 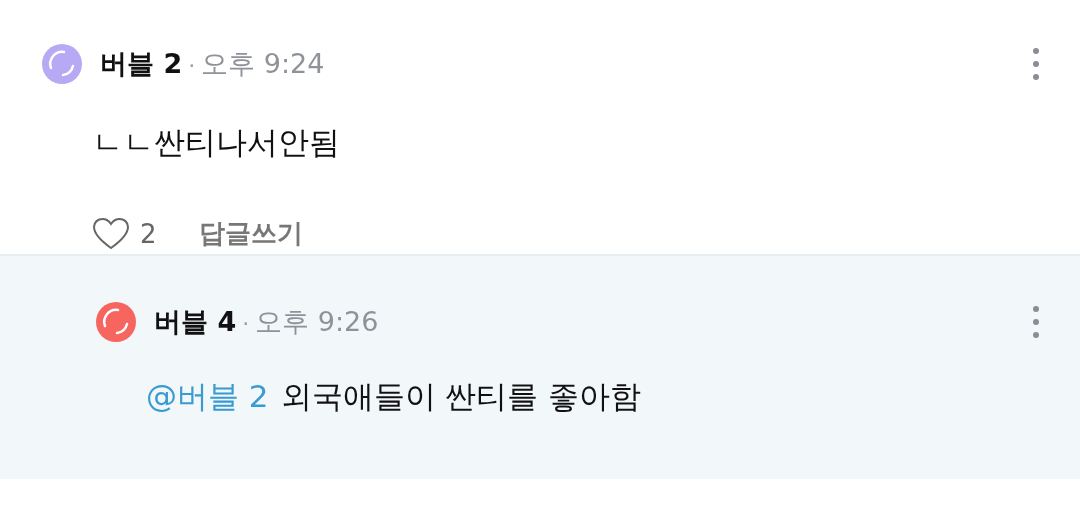 What do you see at coordinates (141, 64) in the screenshot?
I see `author-name: 버블 2` at bounding box center [141, 64].